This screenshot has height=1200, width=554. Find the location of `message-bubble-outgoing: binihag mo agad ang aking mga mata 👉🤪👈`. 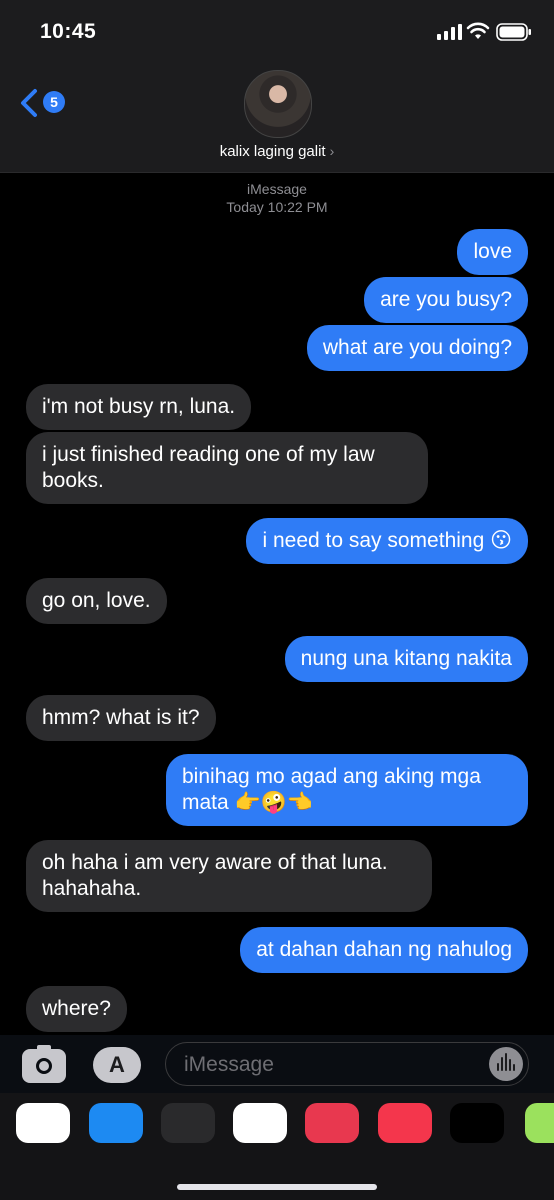

message-bubble-outgoing: binihag mo agad ang aking mga mata 👉🤪👈 is located at coordinates (347, 790).